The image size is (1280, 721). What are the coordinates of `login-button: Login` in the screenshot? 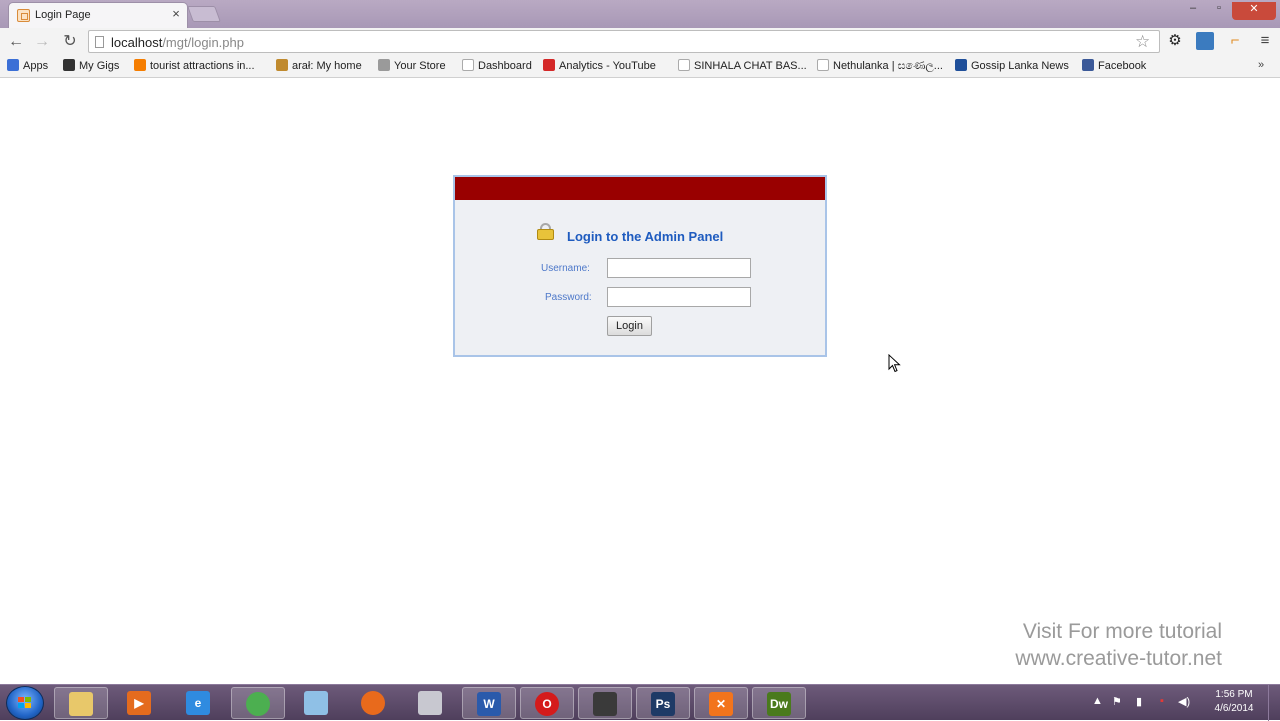 It's located at (629, 326).